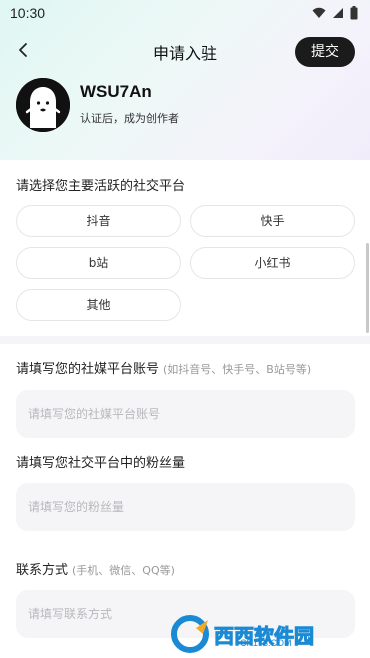 The image size is (370, 658). I want to click on account-section-title: 请填写您的社媒平台账号 (如抖音号、快手号、B站号等), so click(163, 367).